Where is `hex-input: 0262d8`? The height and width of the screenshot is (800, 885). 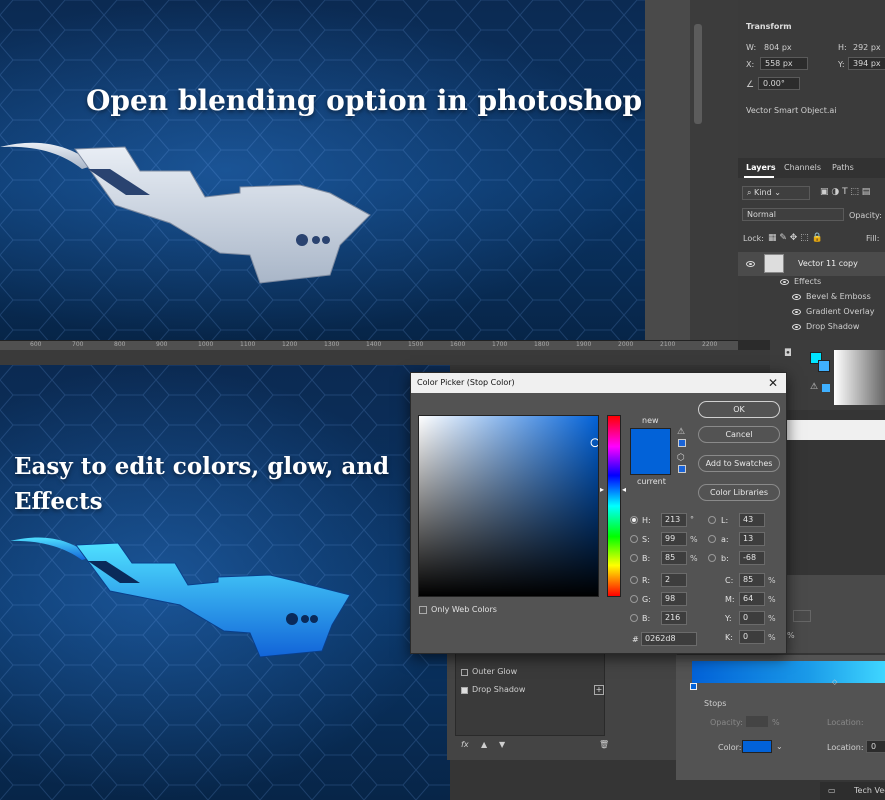 hex-input: 0262d8 is located at coordinates (669, 639).